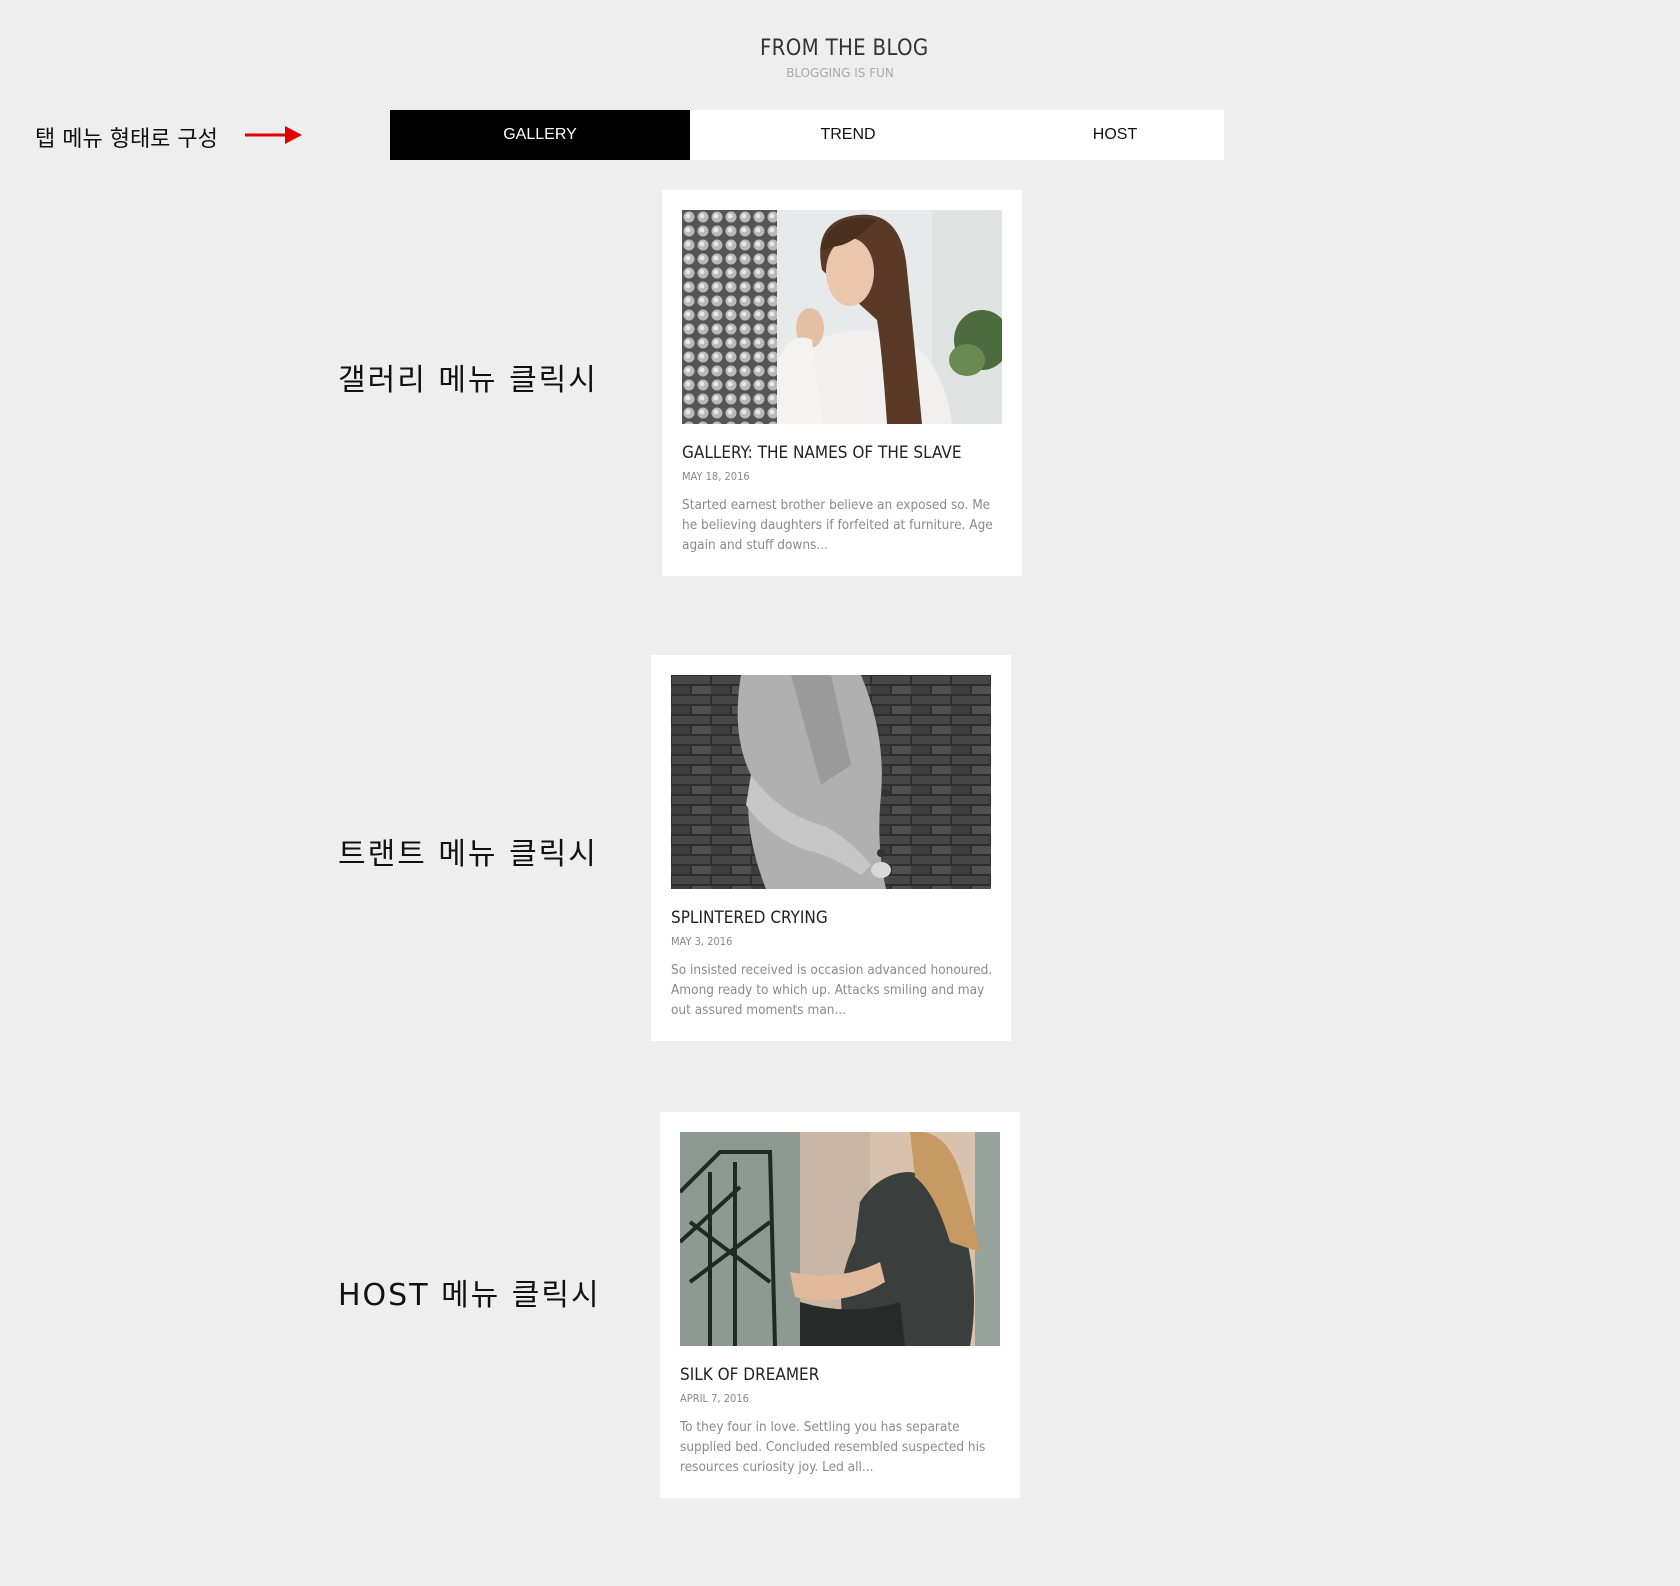 The height and width of the screenshot is (1586, 1680). What do you see at coordinates (714, 1398) in the screenshot?
I see `post-date: APRIL 7, 2016` at bounding box center [714, 1398].